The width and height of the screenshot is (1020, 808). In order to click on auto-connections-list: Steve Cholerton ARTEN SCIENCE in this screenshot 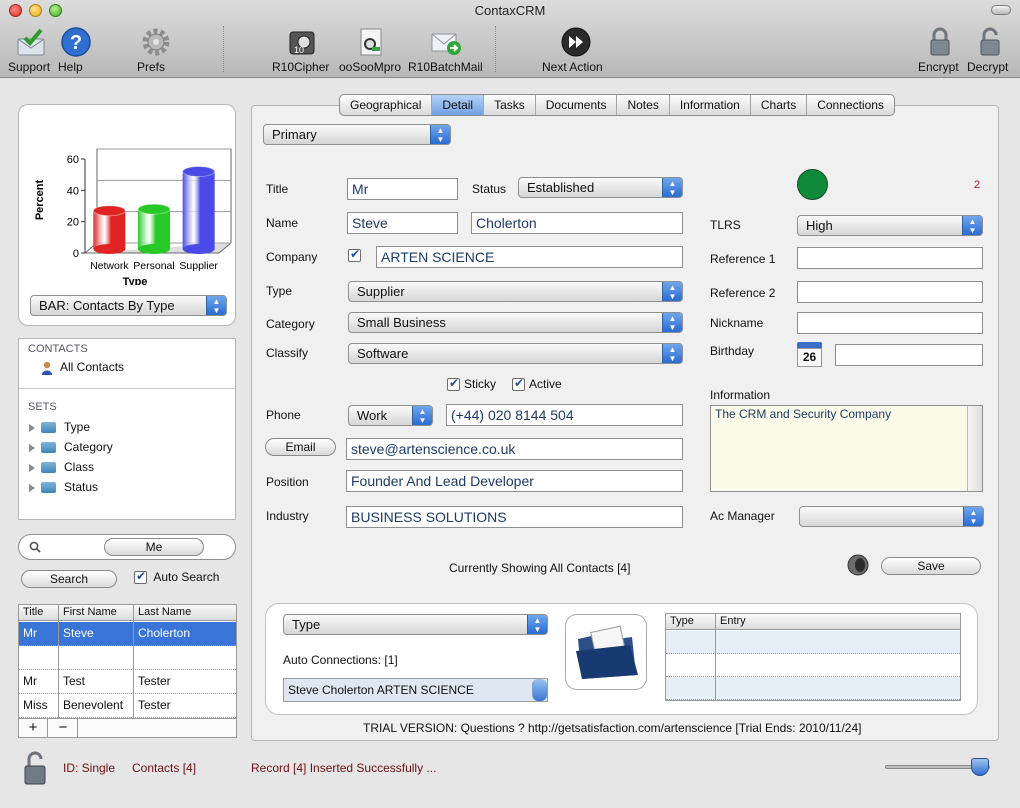, I will do `click(415, 690)`.